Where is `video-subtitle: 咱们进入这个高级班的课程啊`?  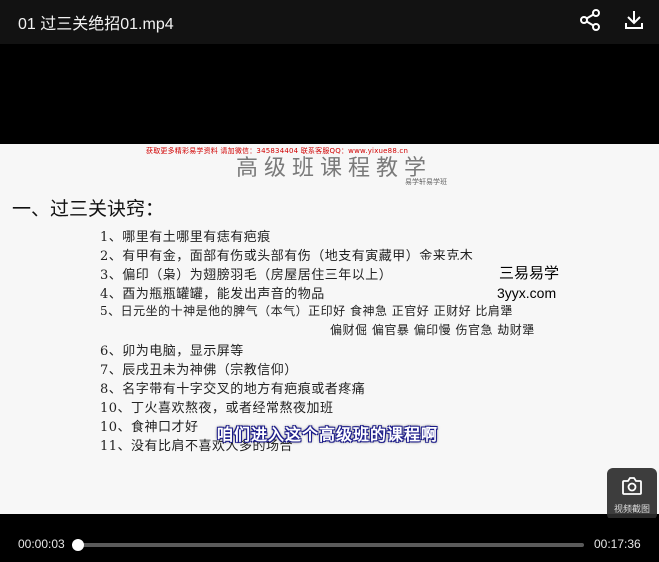 video-subtitle: 咱们进入这个高级班的课程啊 is located at coordinates (328, 434).